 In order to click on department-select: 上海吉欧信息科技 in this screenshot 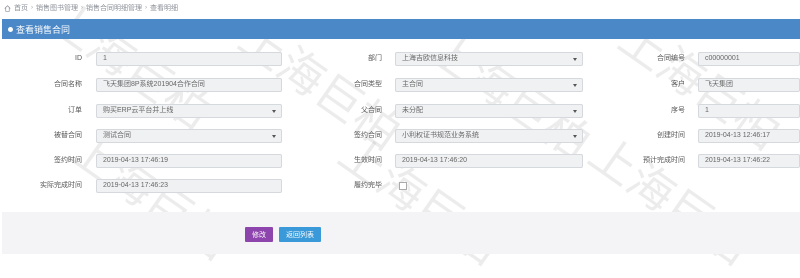, I will do `click(489, 59)`.